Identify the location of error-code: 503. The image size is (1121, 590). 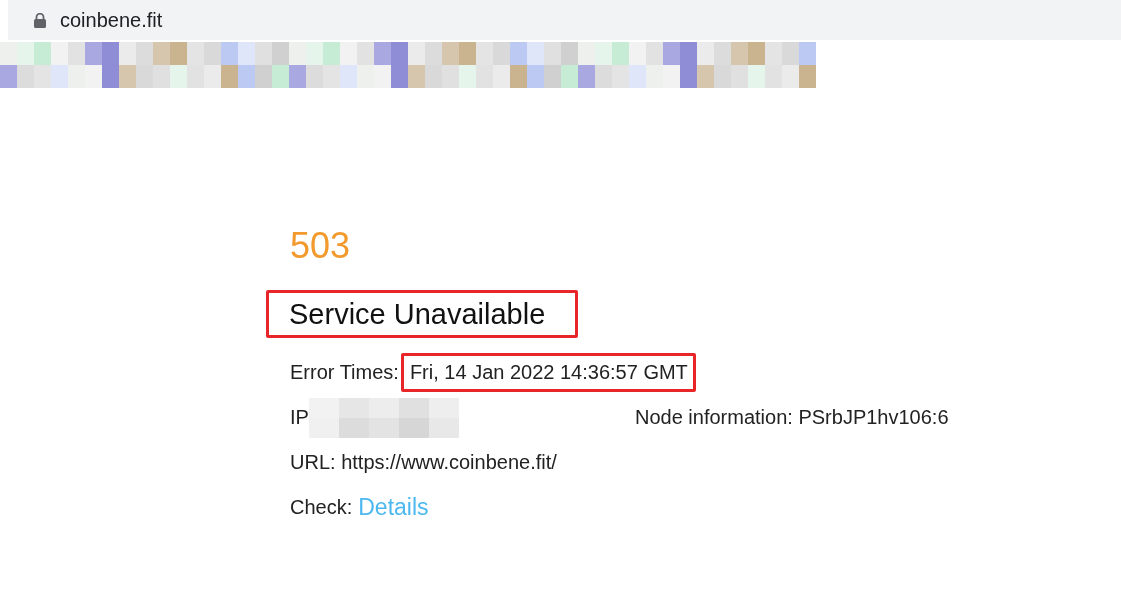
(320, 246).